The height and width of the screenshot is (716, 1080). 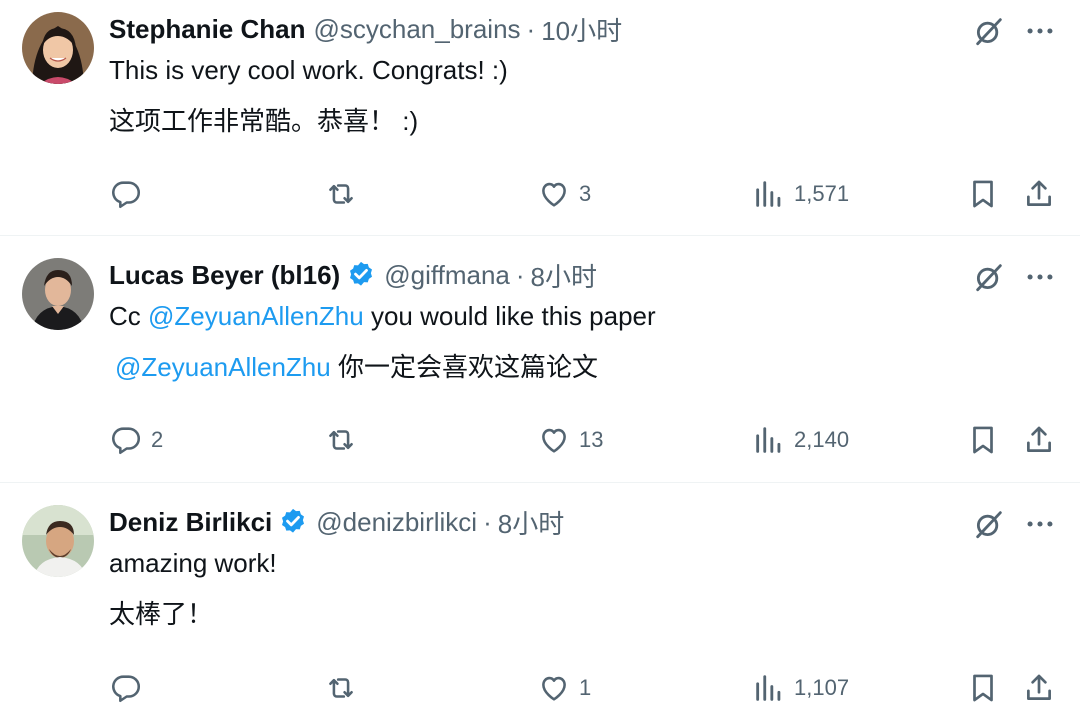 I want to click on author-handle: @scychan_brains, so click(x=416, y=29).